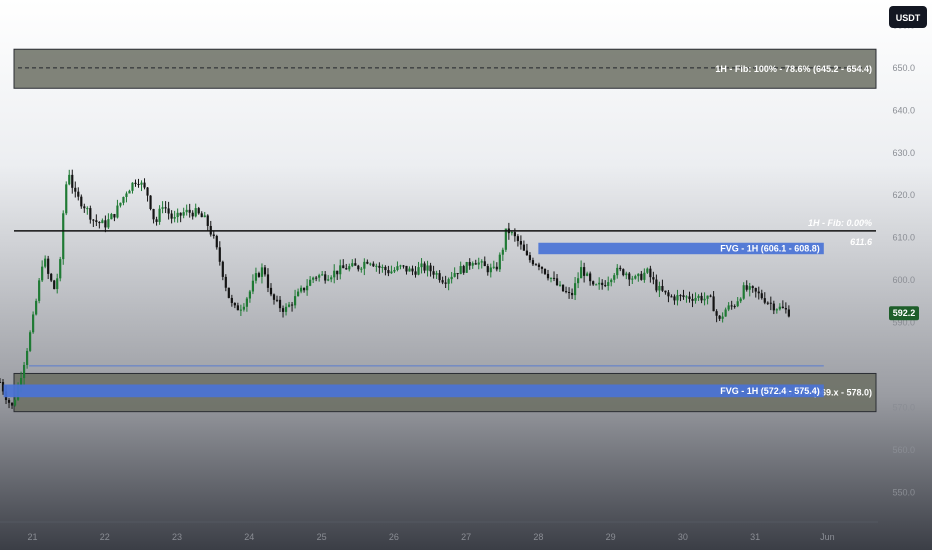  I want to click on x-axis: 21 22 23 24 25 26 27 28 29 30 31 Jun, so click(431, 537).